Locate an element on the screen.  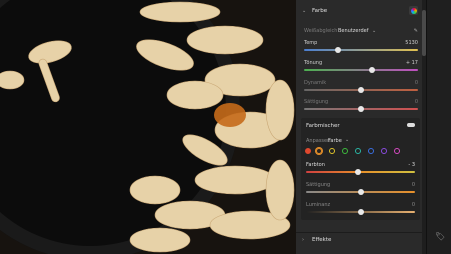
wb-dropdown: Benutzerdef is located at coordinates (353, 31).